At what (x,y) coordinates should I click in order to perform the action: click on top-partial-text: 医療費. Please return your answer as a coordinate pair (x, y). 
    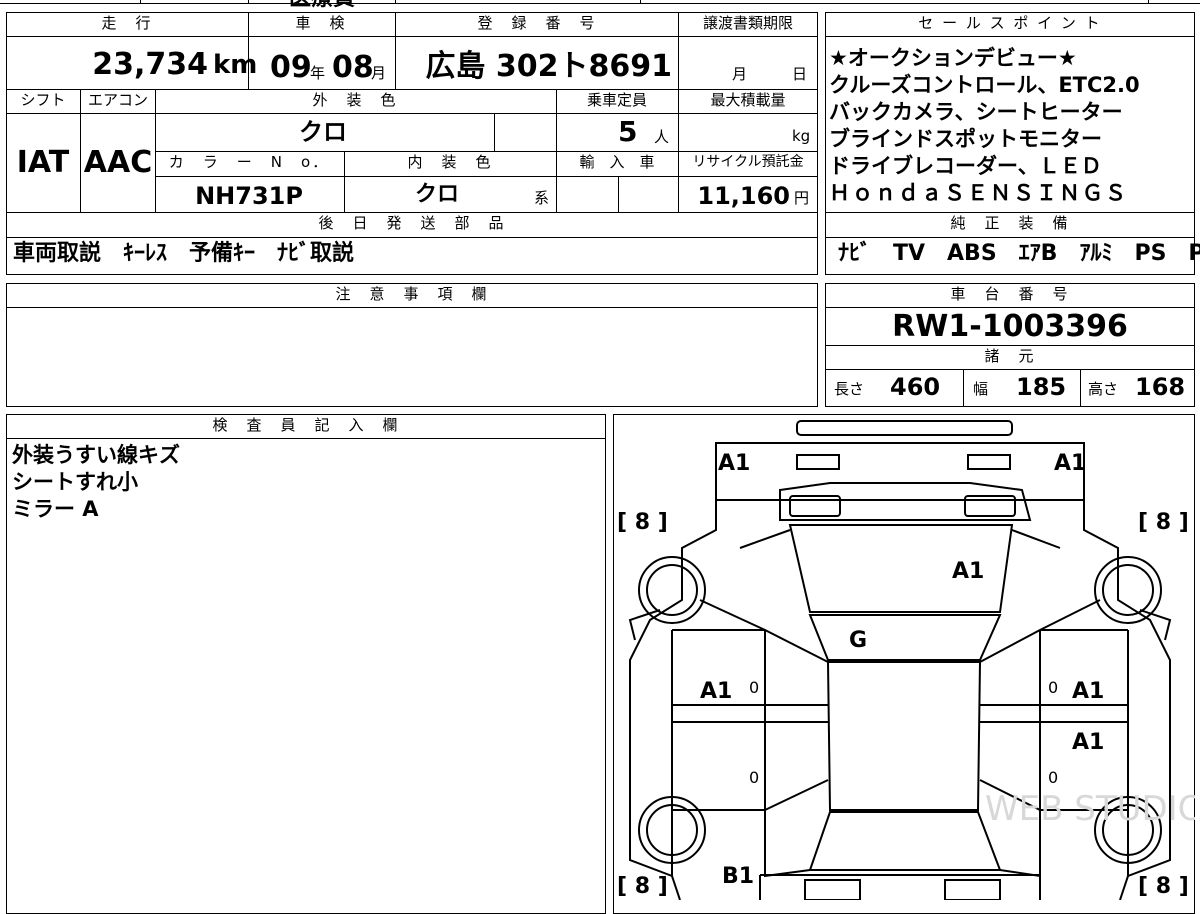
    Looking at the image, I should click on (322, 5).